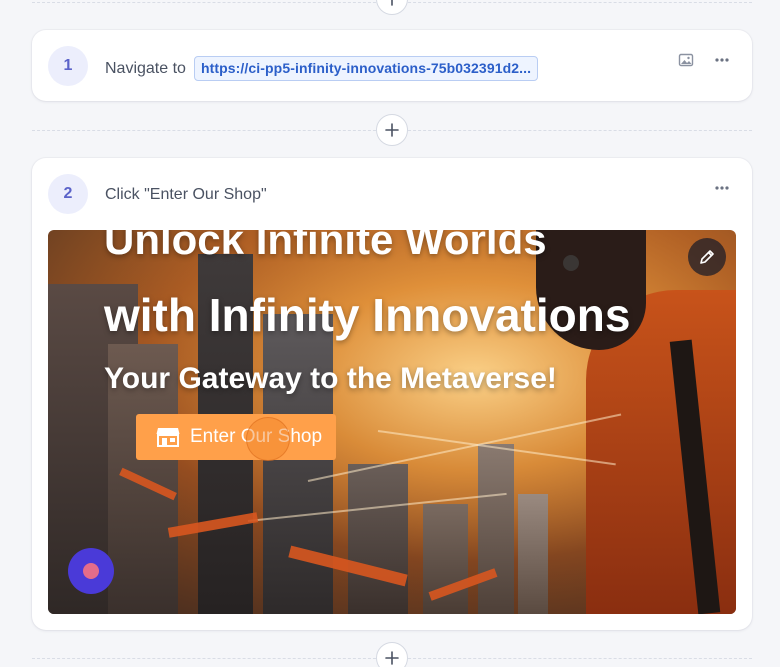 The image size is (780, 667). I want to click on record-button, so click(91, 571).